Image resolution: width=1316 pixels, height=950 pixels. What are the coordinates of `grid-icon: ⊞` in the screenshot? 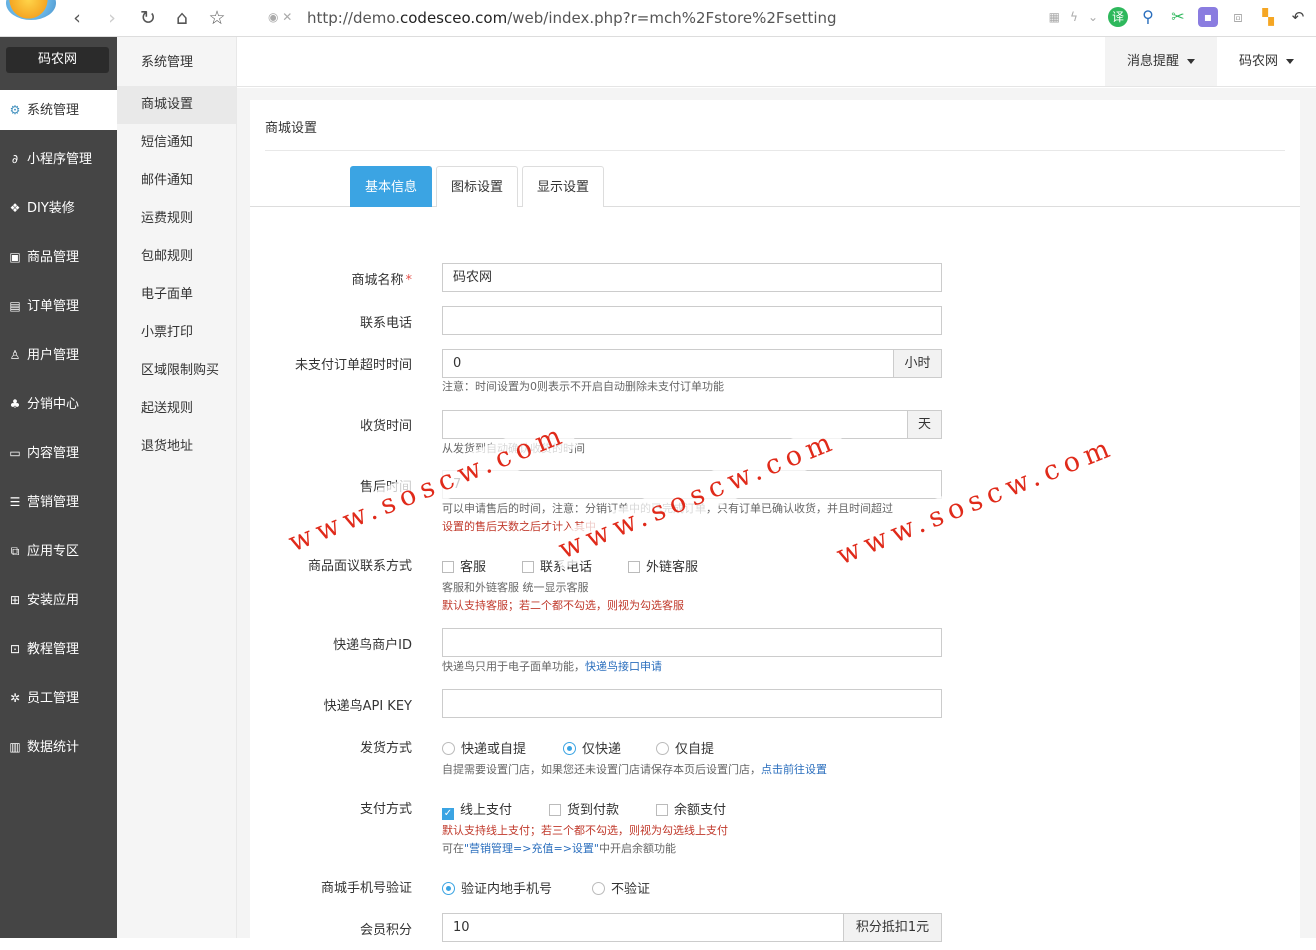 It's located at (15, 600).